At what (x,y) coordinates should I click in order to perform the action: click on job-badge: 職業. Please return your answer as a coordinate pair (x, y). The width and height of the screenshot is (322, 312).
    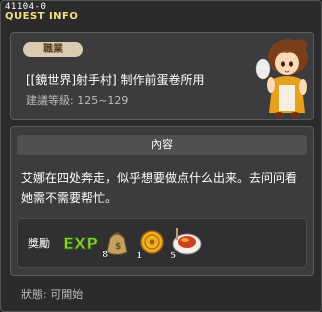
    Looking at the image, I should click on (53, 49).